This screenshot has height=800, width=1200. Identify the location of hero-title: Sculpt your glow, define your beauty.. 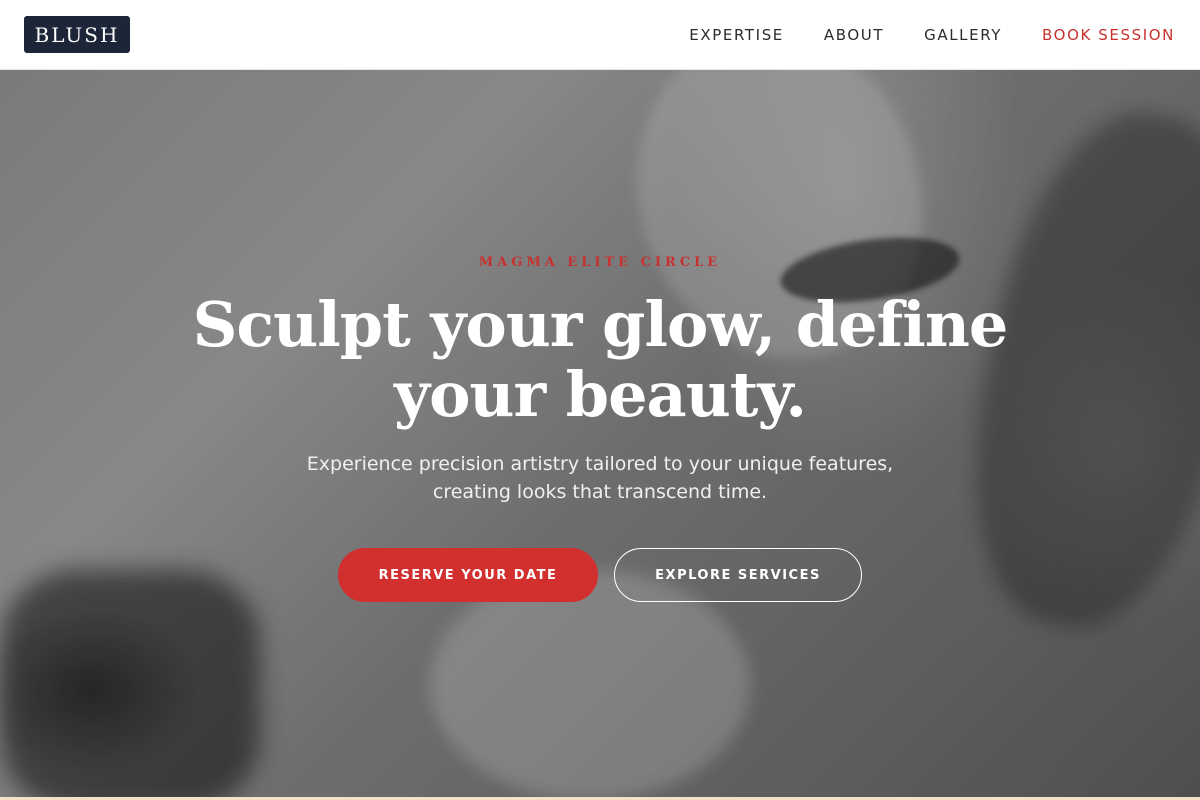
(600, 359).